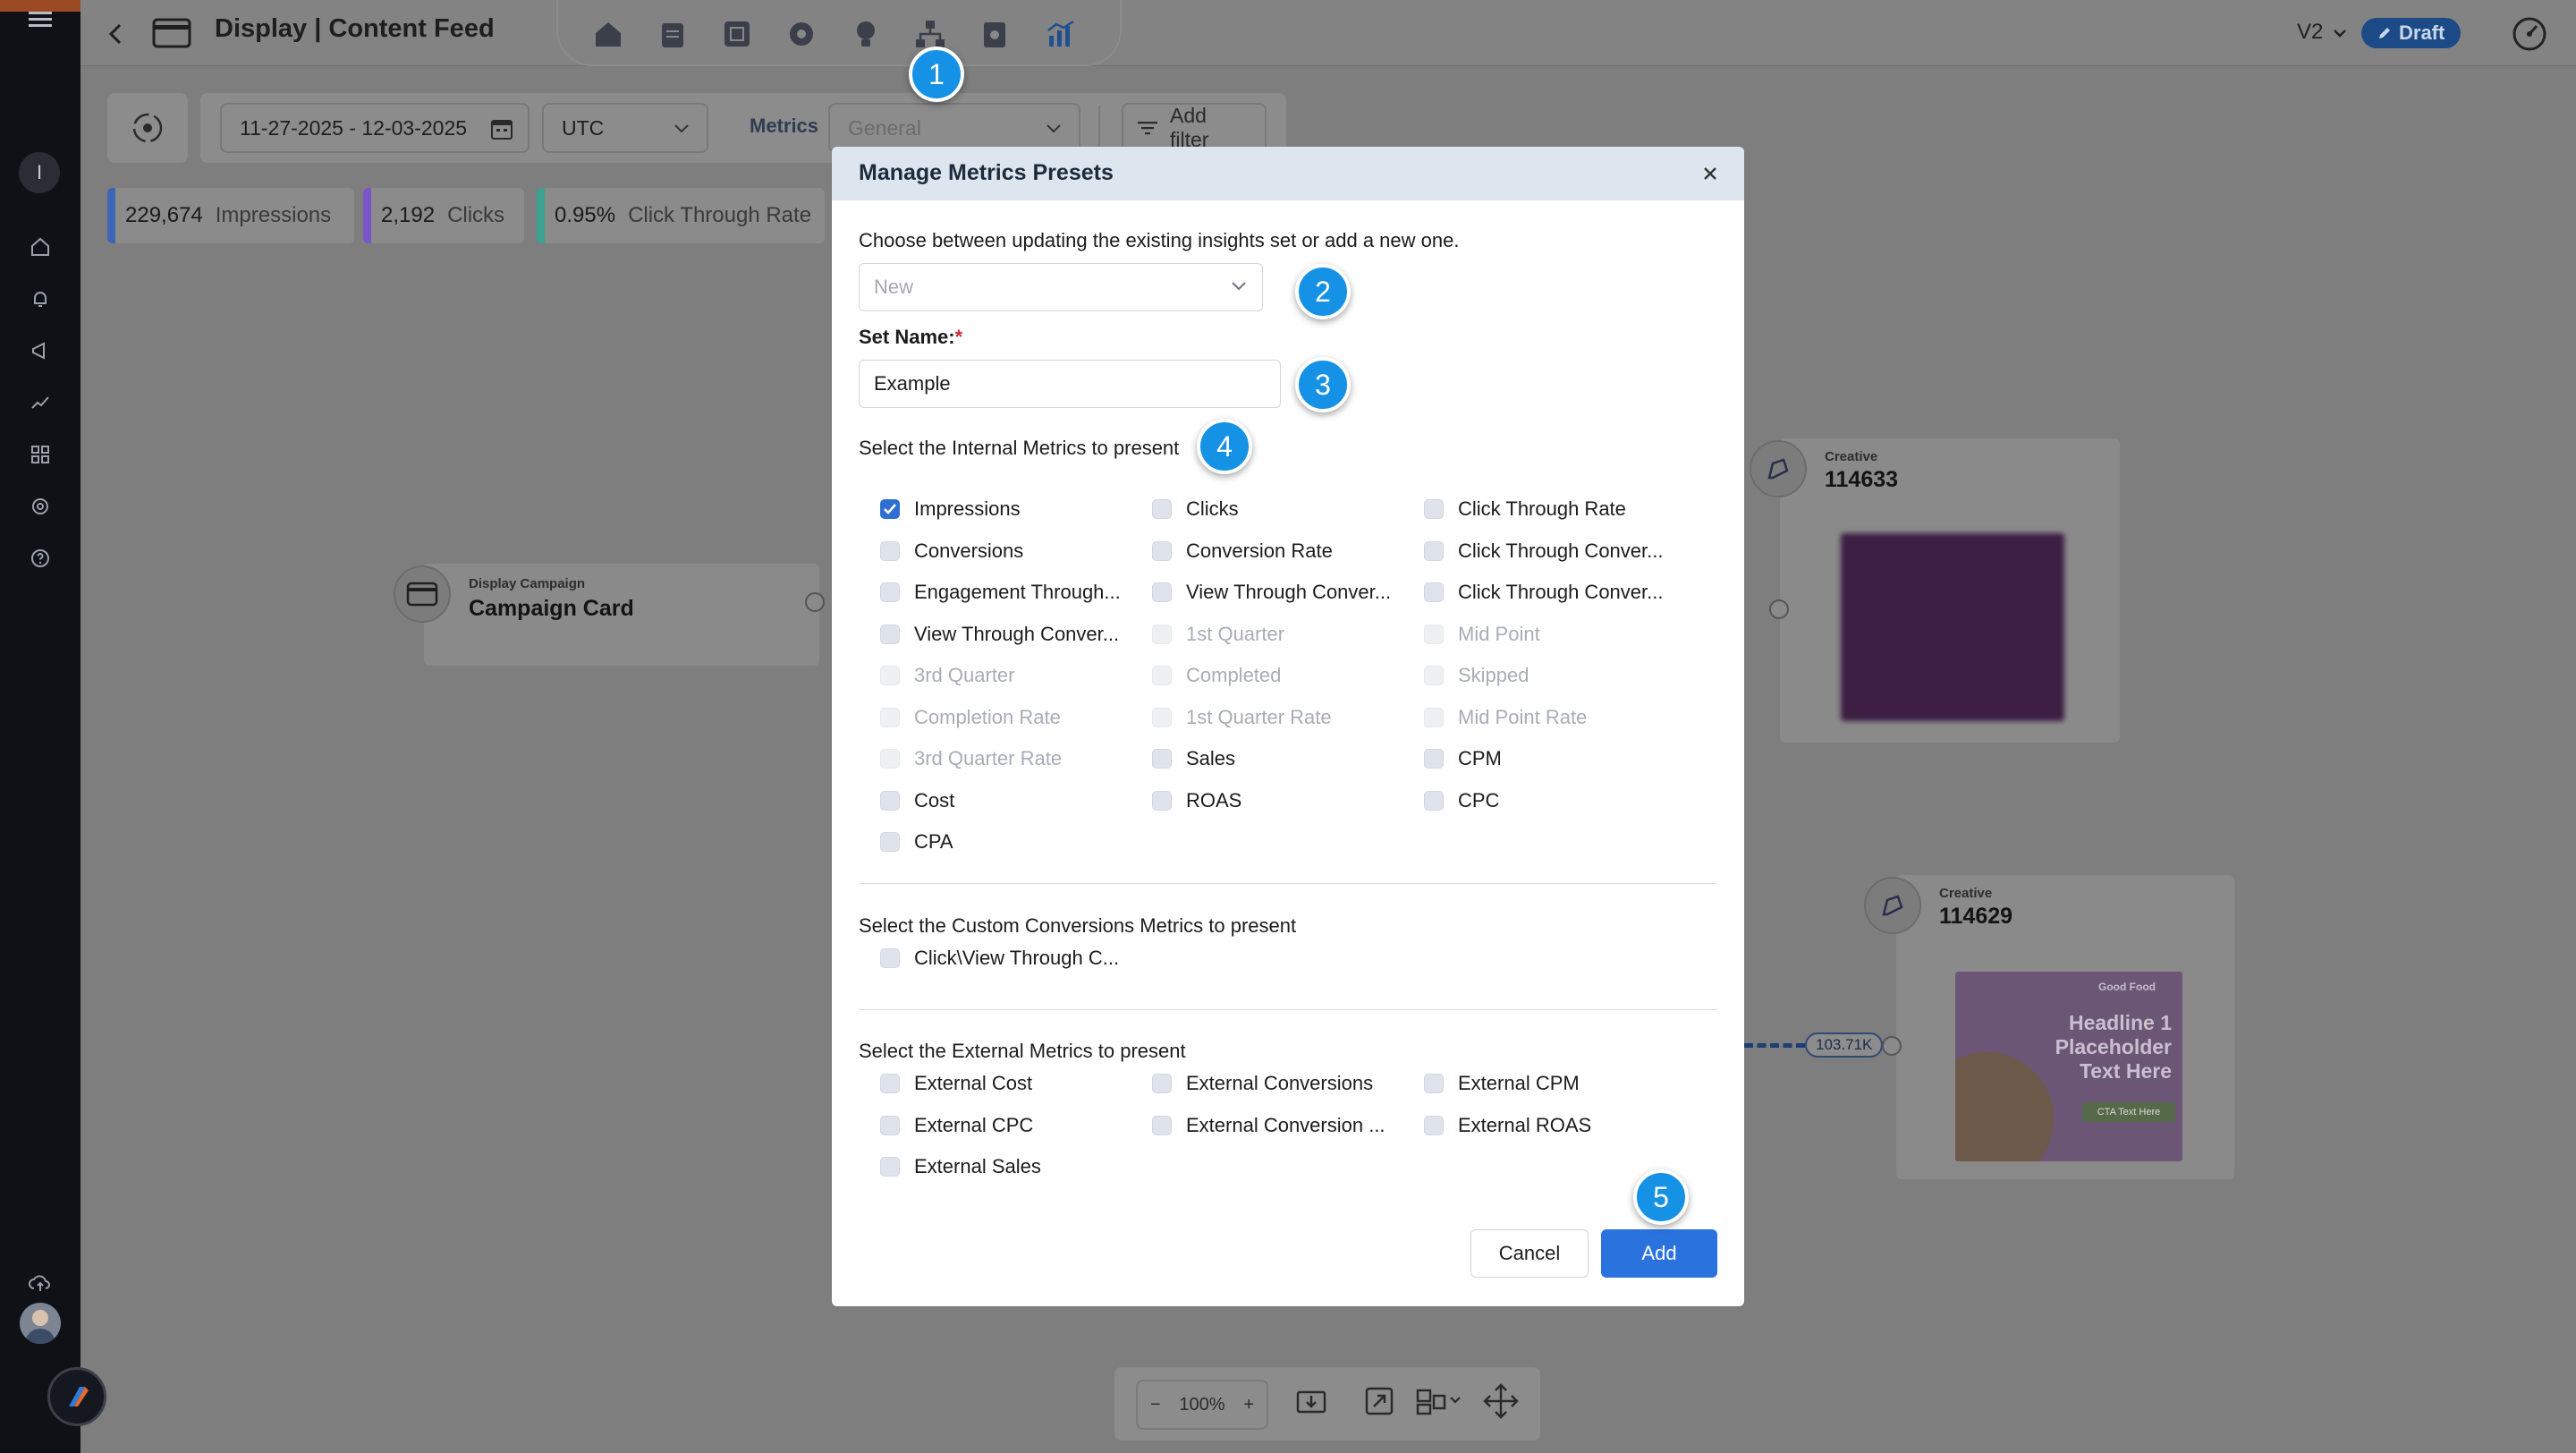  Describe the element at coordinates (1379, 1401) in the screenshot. I see `expand-icon` at that location.